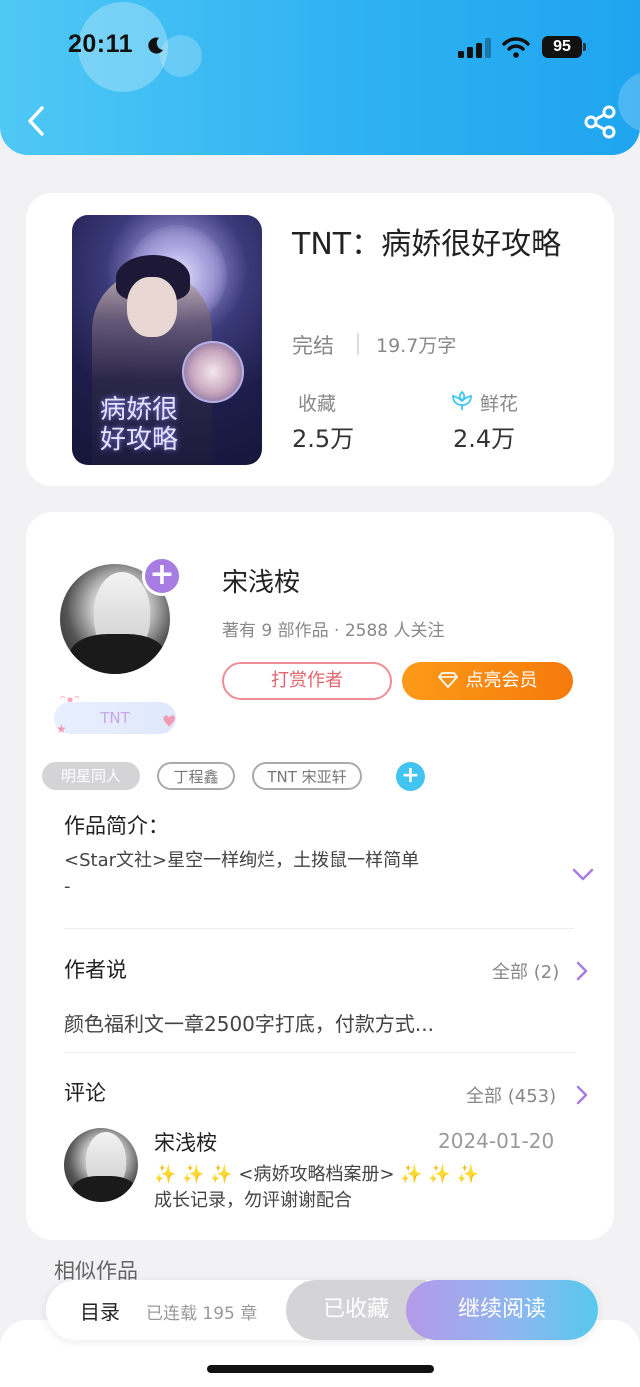 The height and width of the screenshot is (1387, 640). I want to click on favorites-count: 2.5万, so click(323, 439).